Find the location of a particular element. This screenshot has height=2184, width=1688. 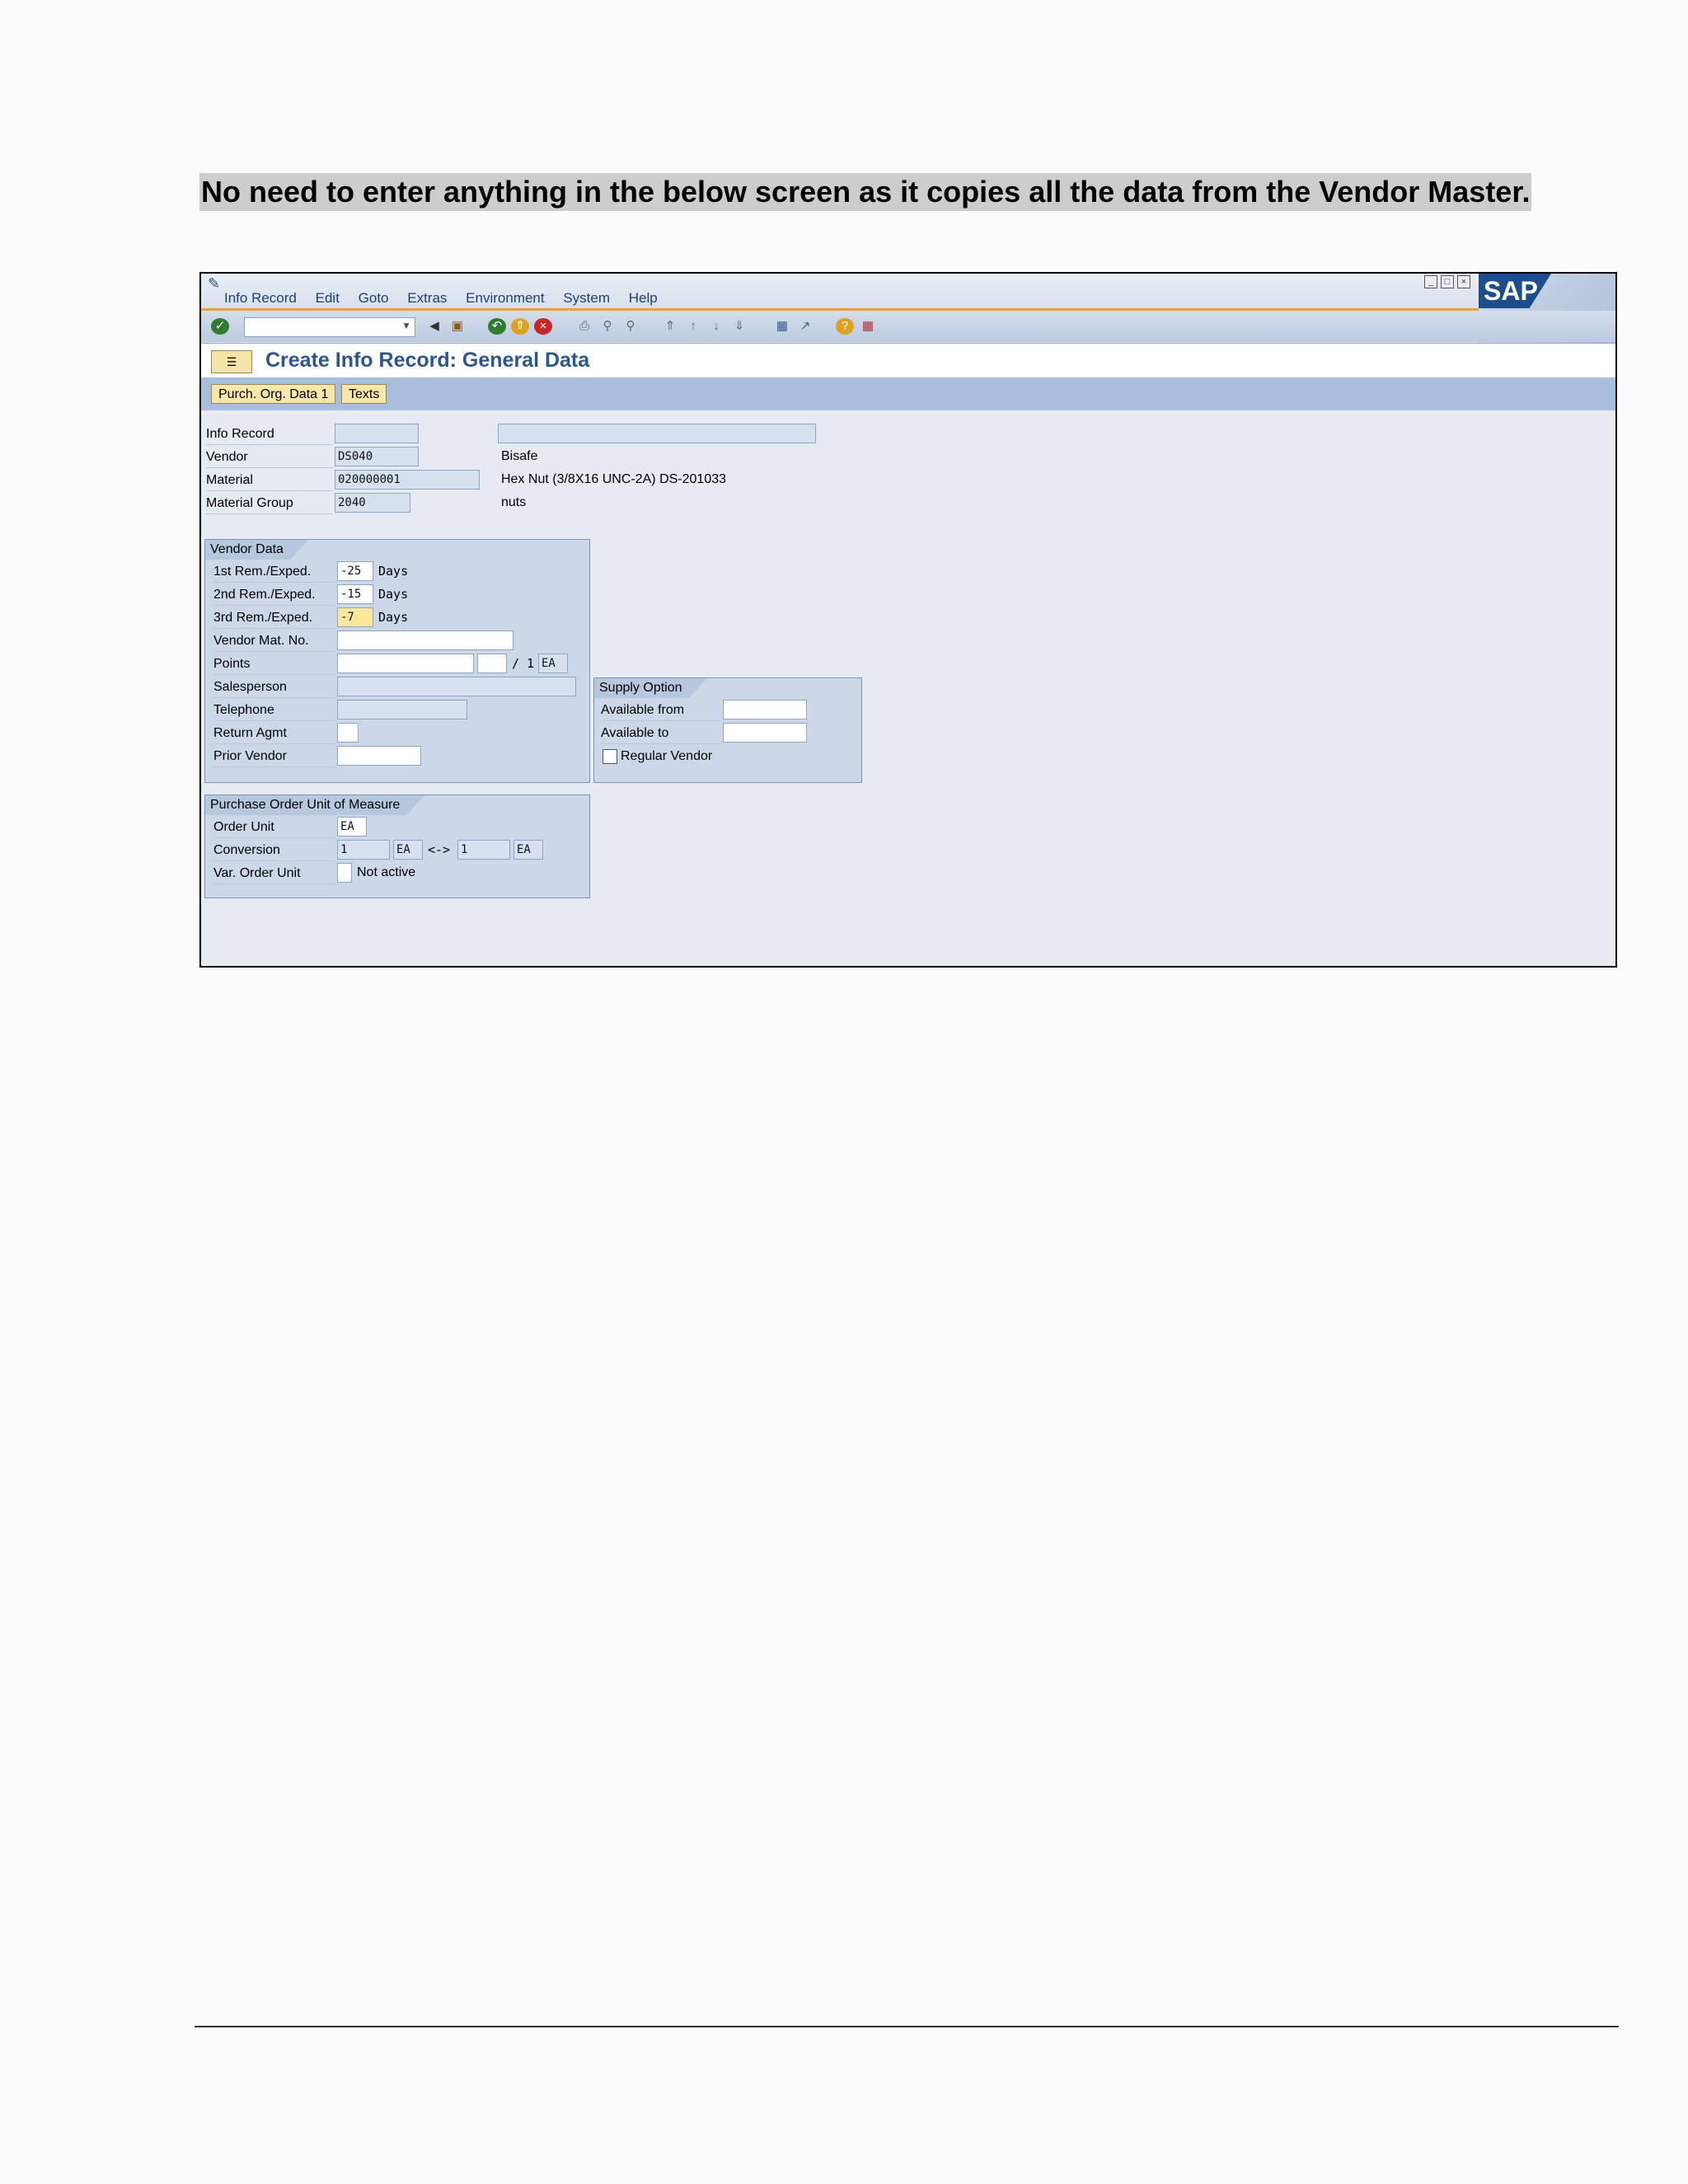

texts-button: Texts is located at coordinates (364, 394).